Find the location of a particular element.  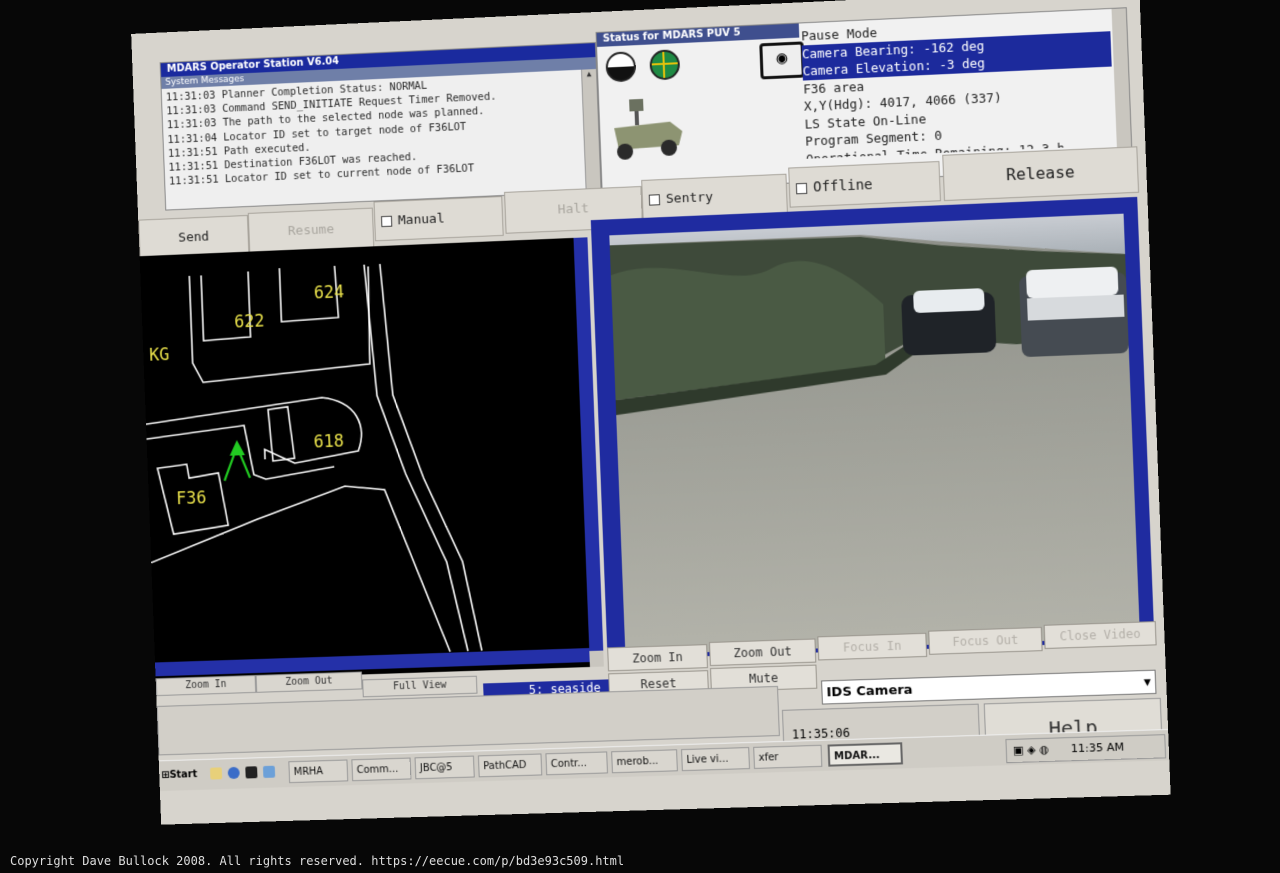

manual-label: Manual is located at coordinates (421, 220).